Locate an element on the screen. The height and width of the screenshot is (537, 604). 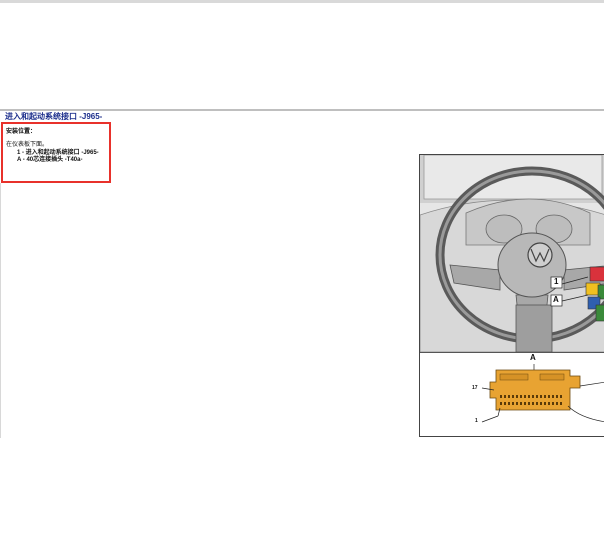
callout-a-label: A is located at coordinates (556, 299).